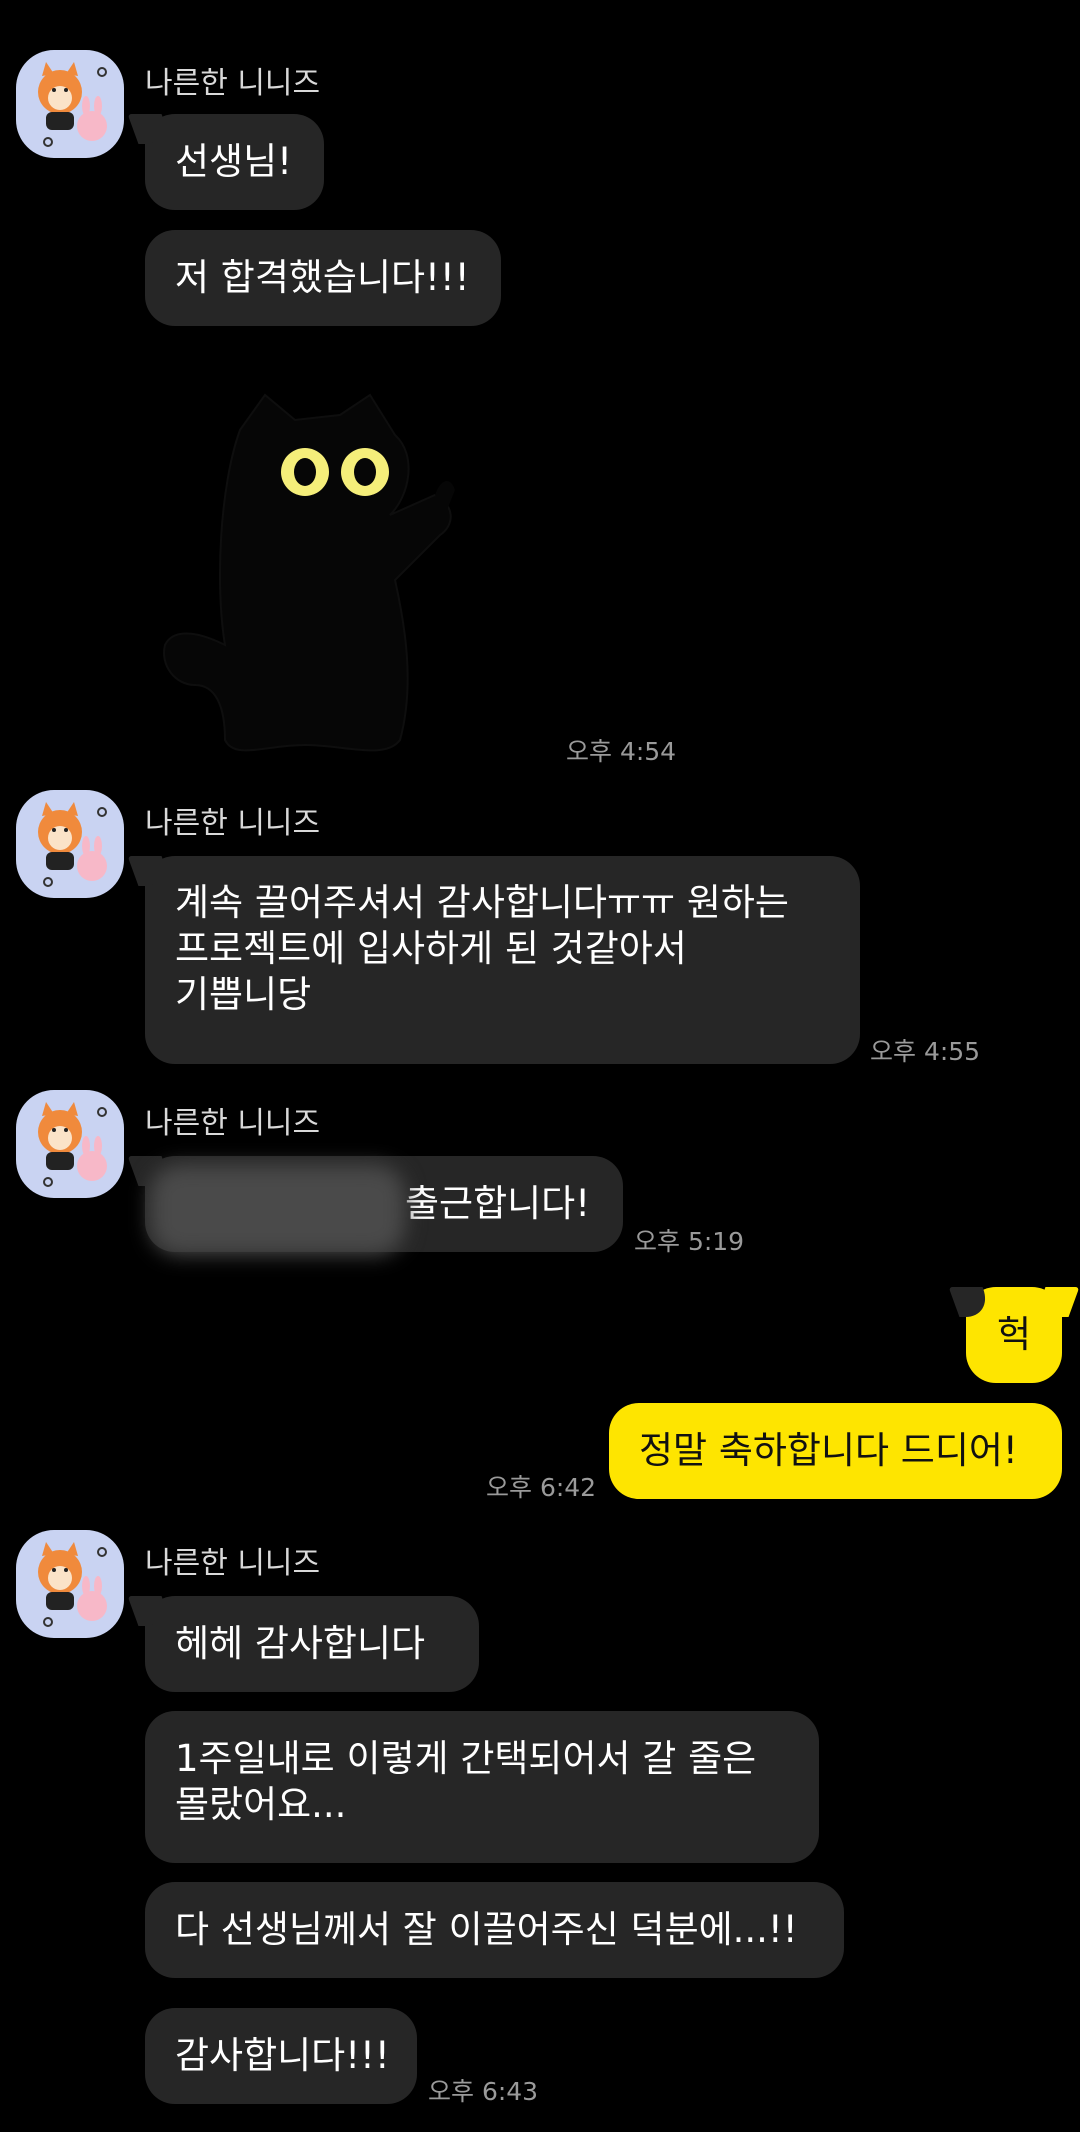 This screenshot has width=1080, height=2132. I want to click on message-bubble: 감사합니다!!!, so click(281, 2056).